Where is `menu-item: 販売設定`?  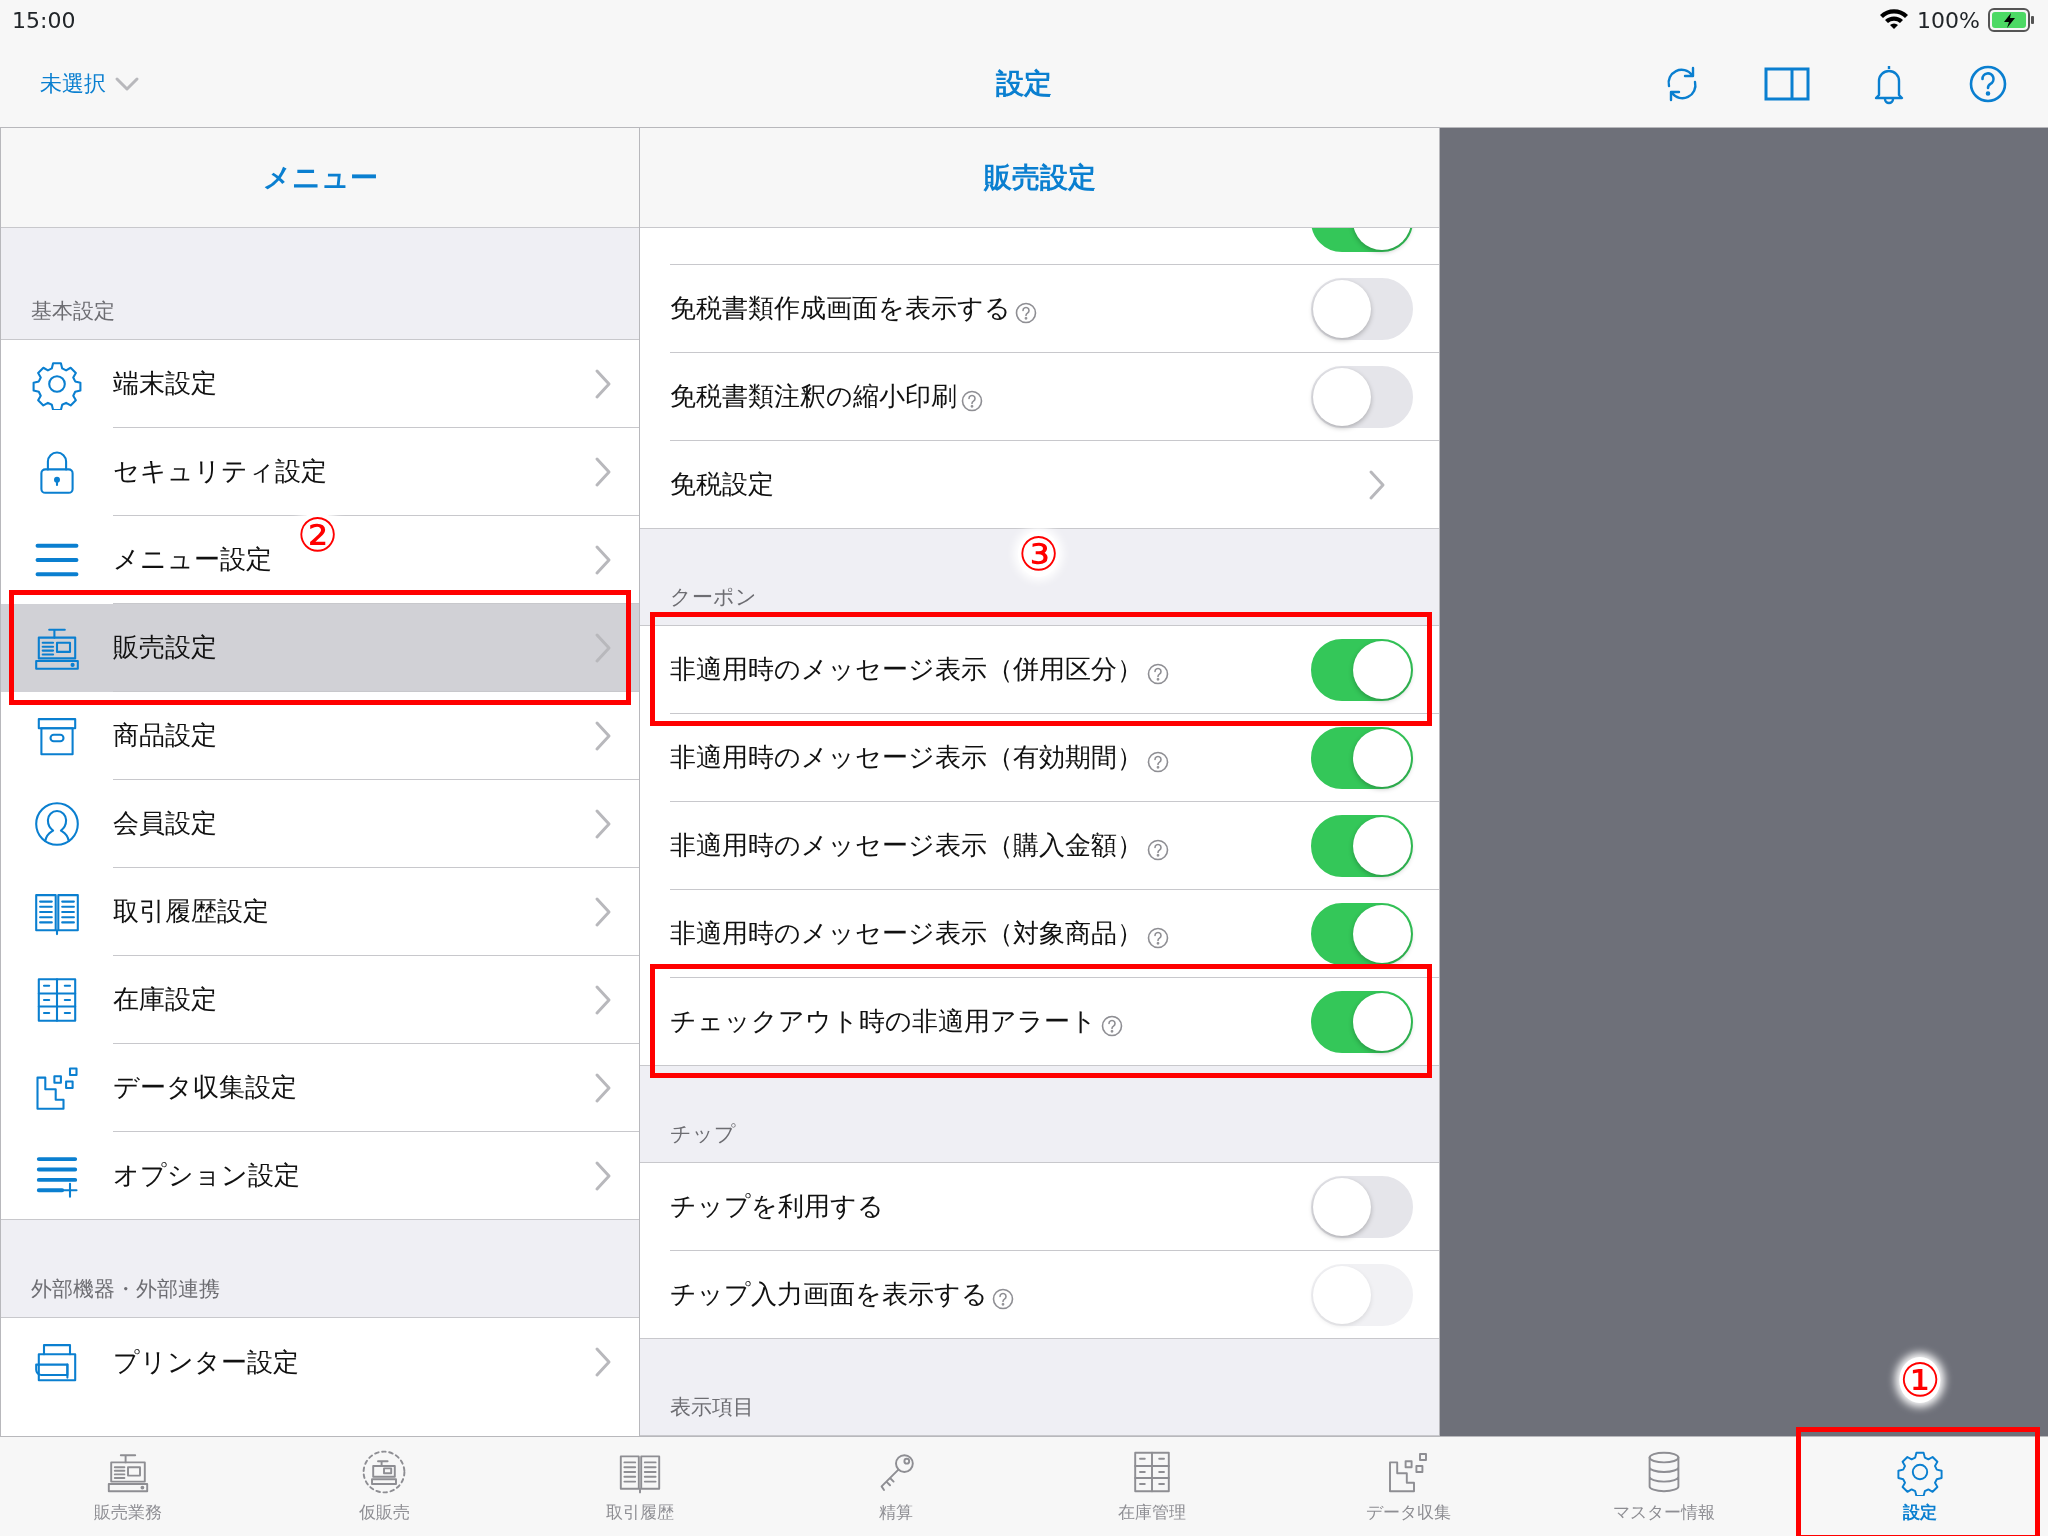 menu-item: 販売設定 is located at coordinates (320, 648).